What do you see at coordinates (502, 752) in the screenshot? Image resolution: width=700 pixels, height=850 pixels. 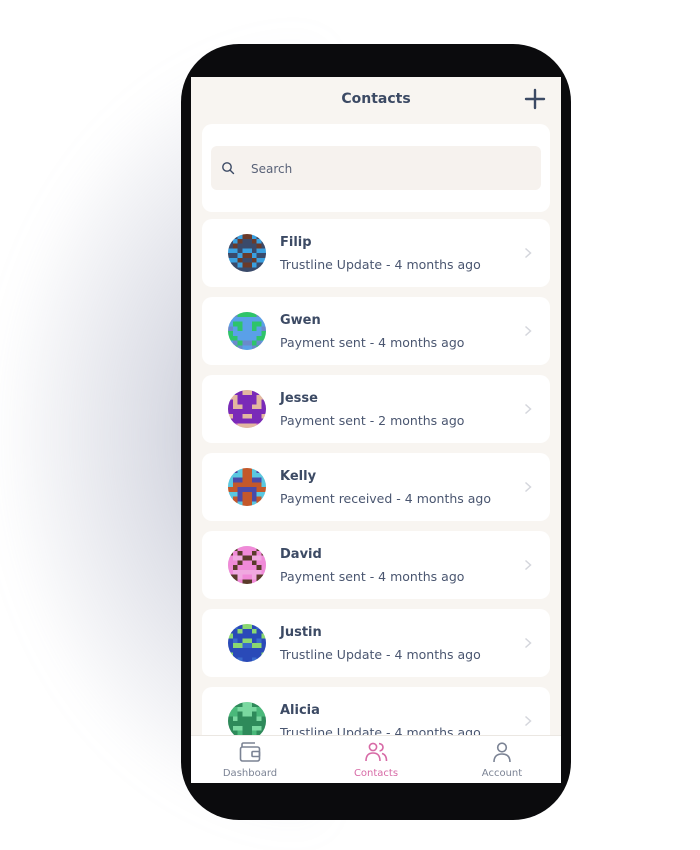 I see `account-icon` at bounding box center [502, 752].